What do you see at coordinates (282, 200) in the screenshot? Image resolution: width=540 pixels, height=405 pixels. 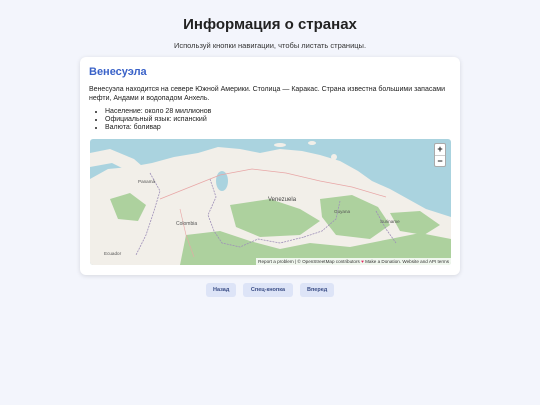 I see `map-label-venezuela: Venezuela` at bounding box center [282, 200].